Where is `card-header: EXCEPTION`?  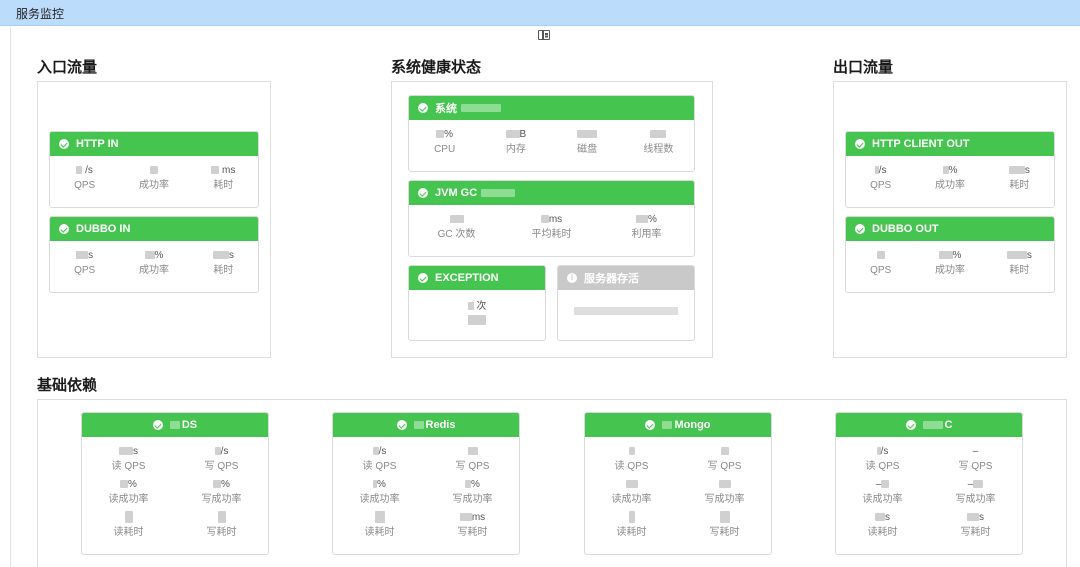 card-header: EXCEPTION is located at coordinates (477, 278).